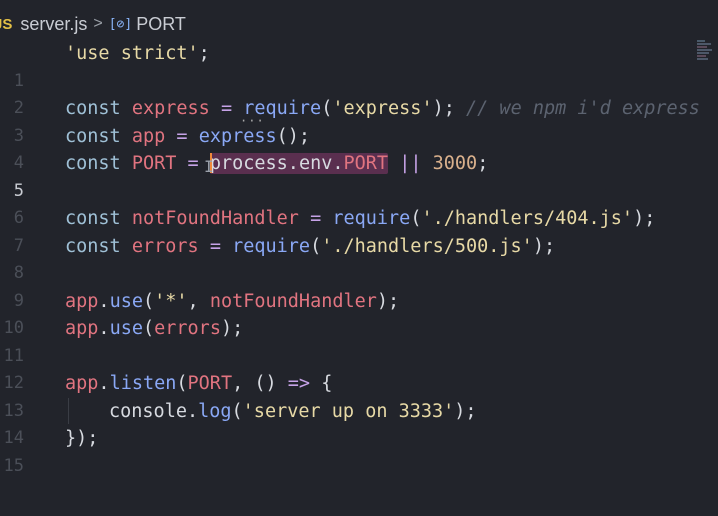 The height and width of the screenshot is (516, 718). What do you see at coordinates (455, 163) in the screenshot?
I see `number-literal: 3000` at bounding box center [455, 163].